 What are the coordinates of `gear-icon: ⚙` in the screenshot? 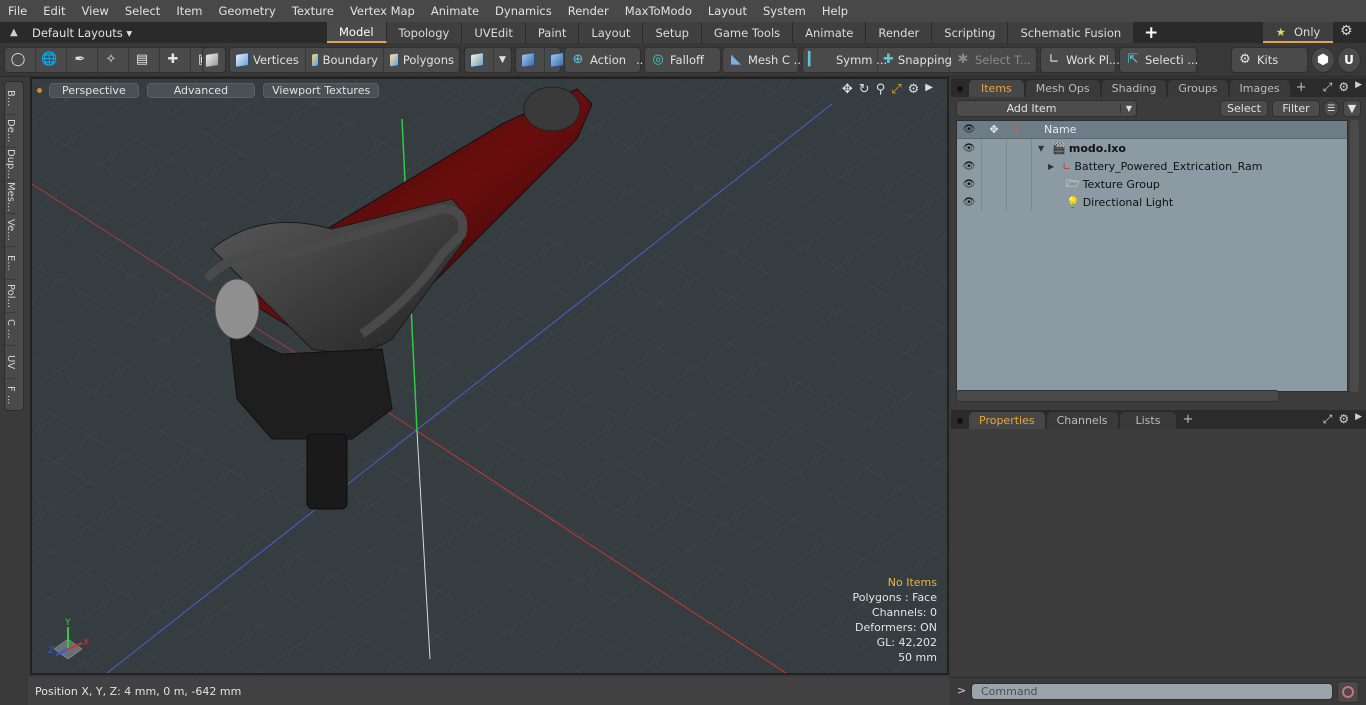 It's located at (1346, 31).